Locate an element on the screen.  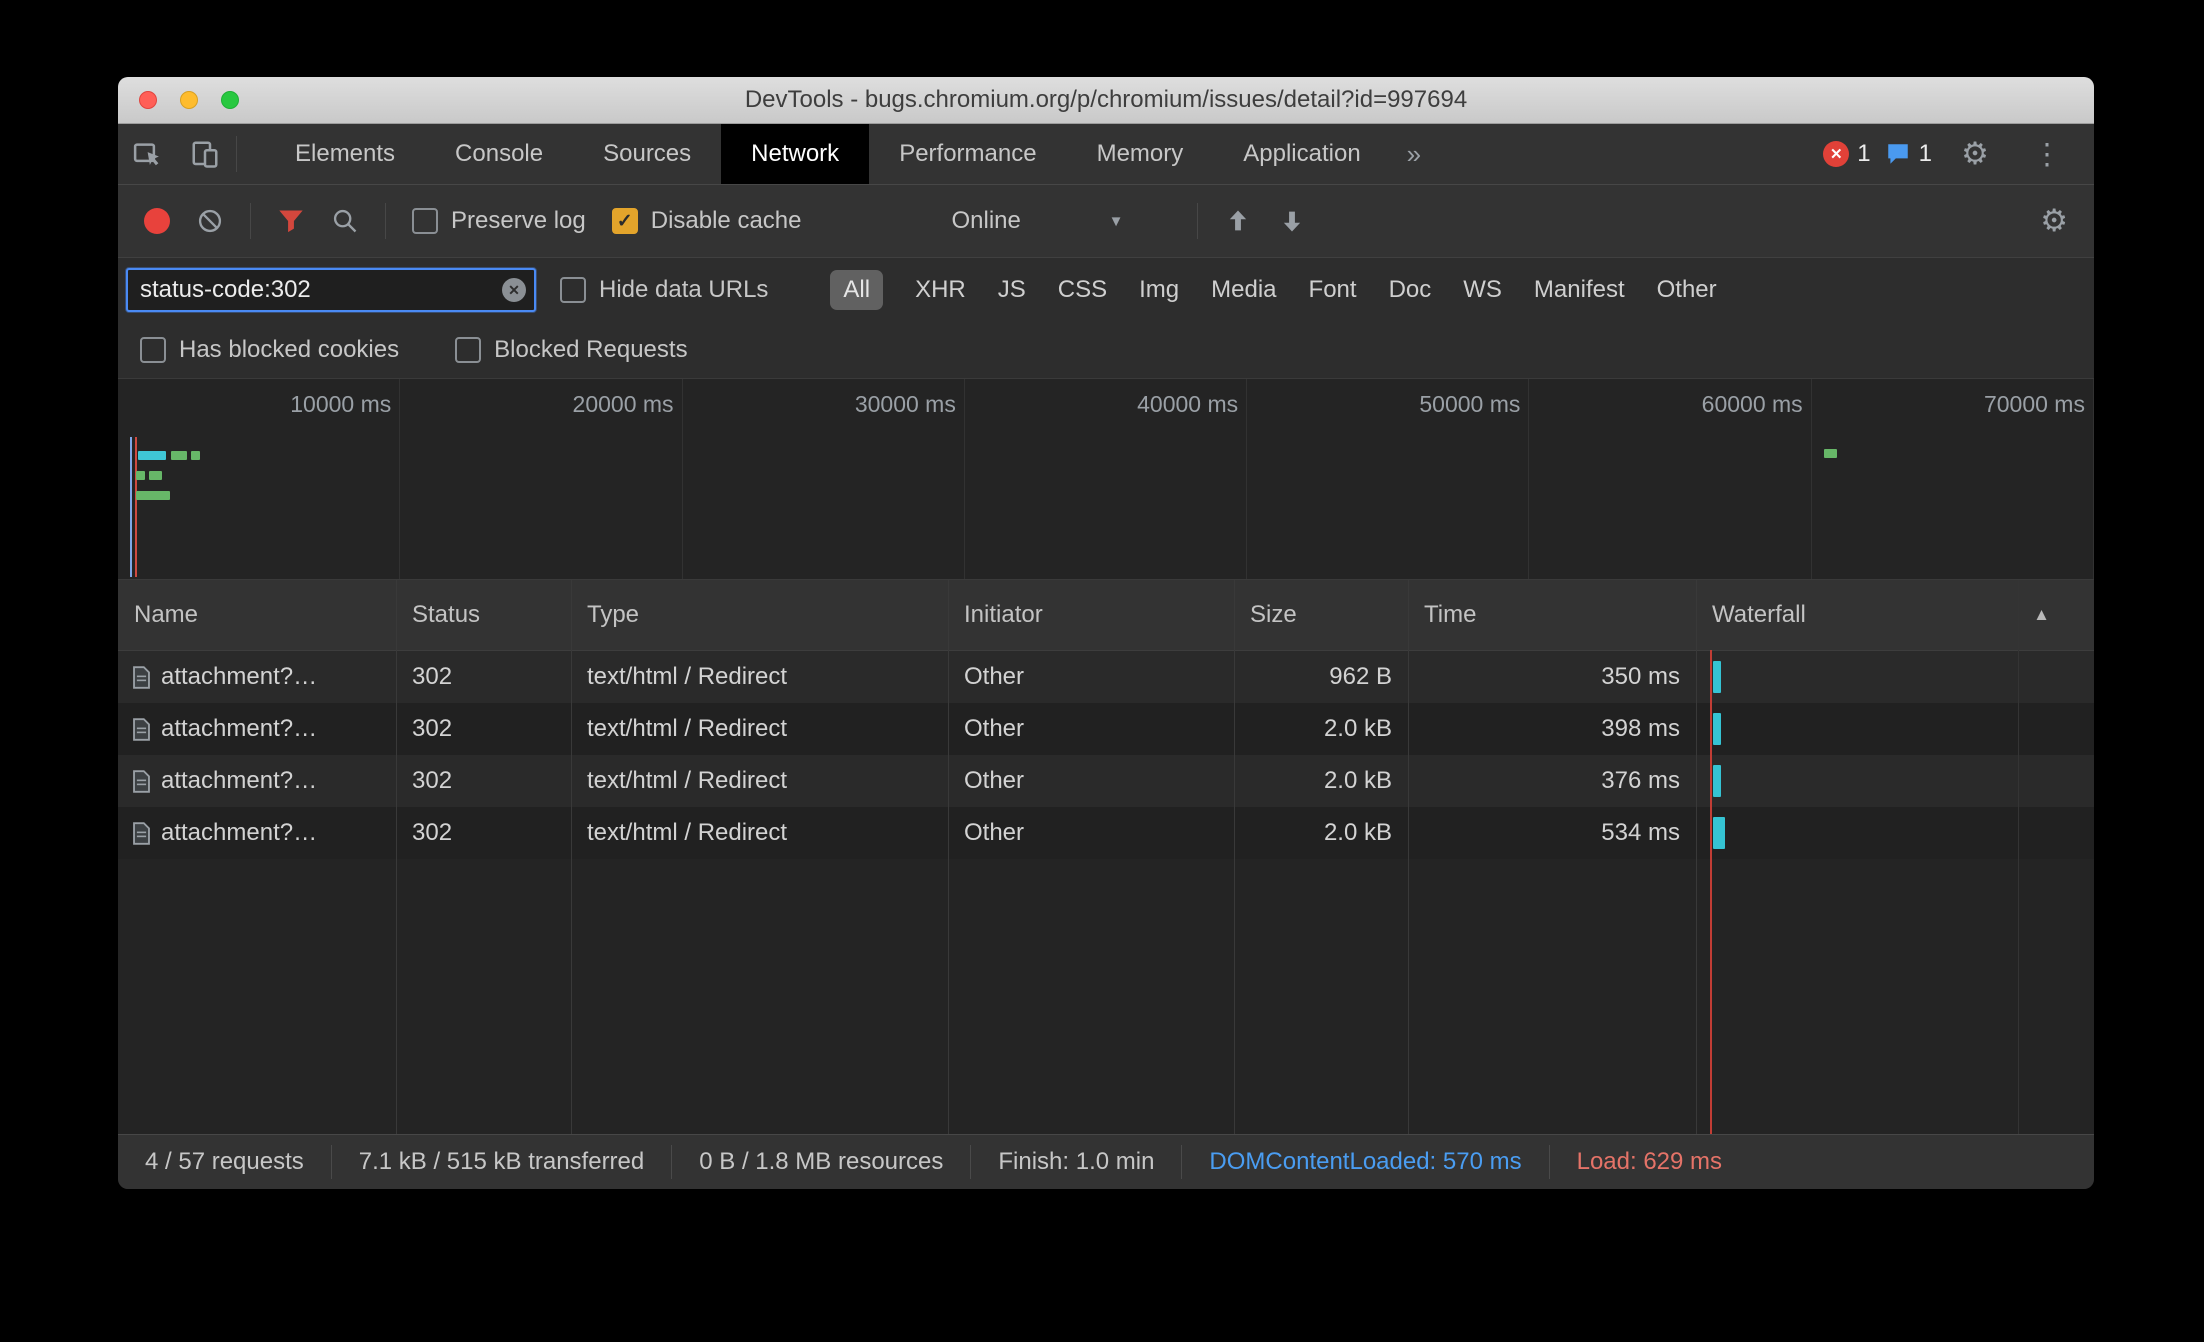
overview-load-line is located at coordinates (136, 507).